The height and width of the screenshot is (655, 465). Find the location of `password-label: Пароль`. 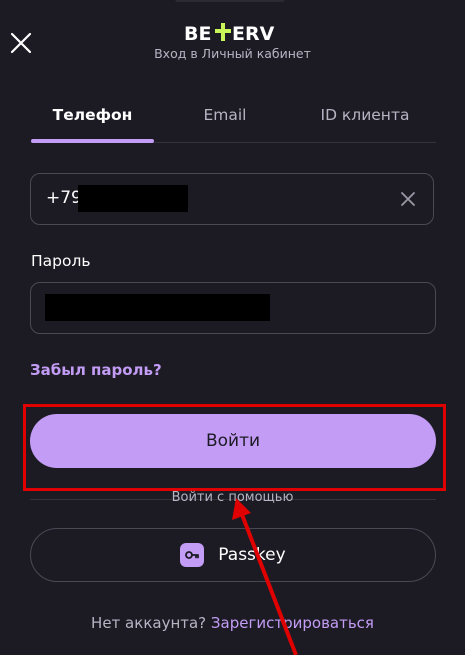

password-label: Пароль is located at coordinates (61, 261).